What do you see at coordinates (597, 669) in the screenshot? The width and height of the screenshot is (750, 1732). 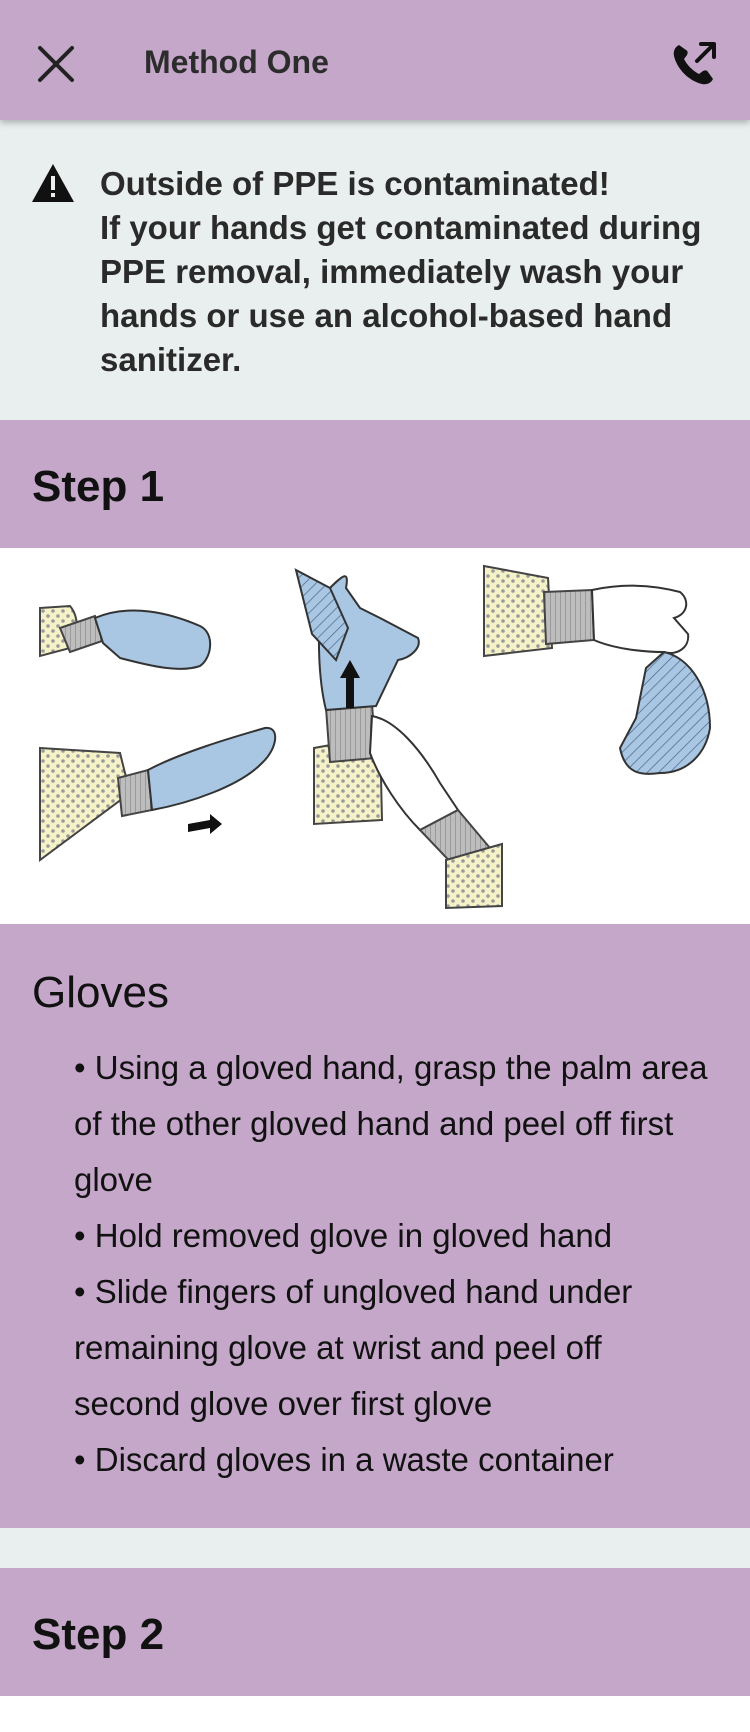 I see `panel-3-figure` at bounding box center [597, 669].